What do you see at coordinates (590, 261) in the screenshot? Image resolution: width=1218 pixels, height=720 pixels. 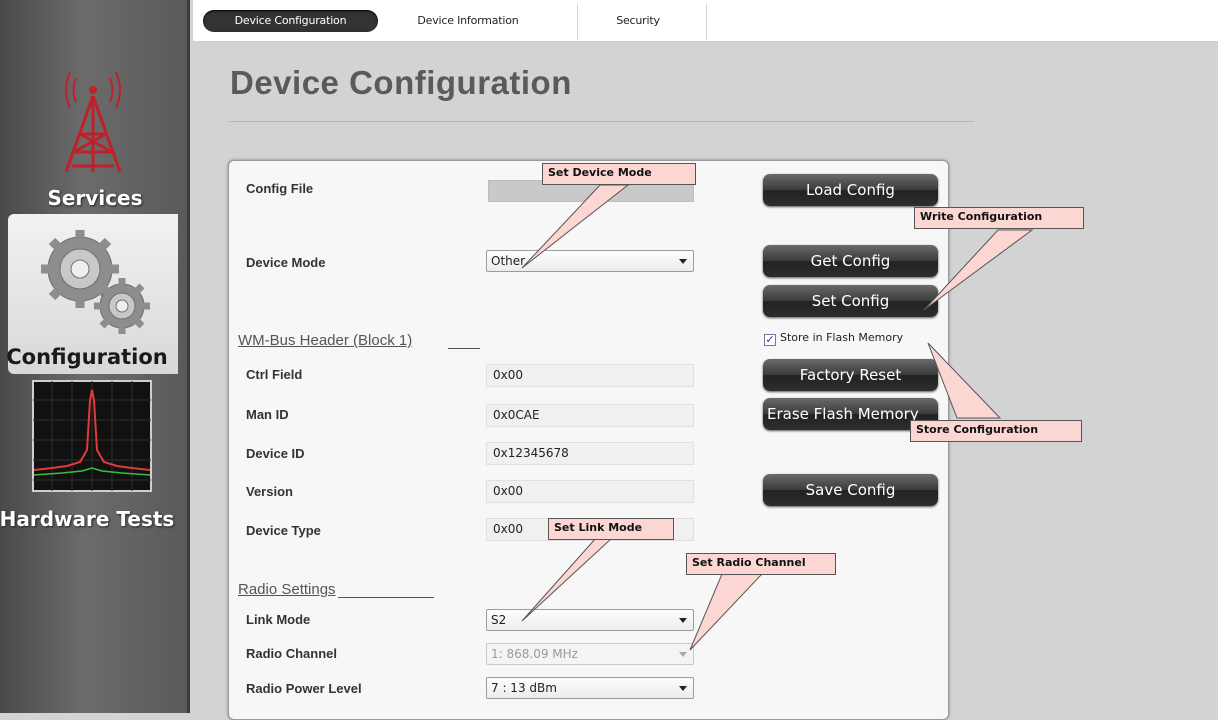 I see `device-mode-select: Other` at bounding box center [590, 261].